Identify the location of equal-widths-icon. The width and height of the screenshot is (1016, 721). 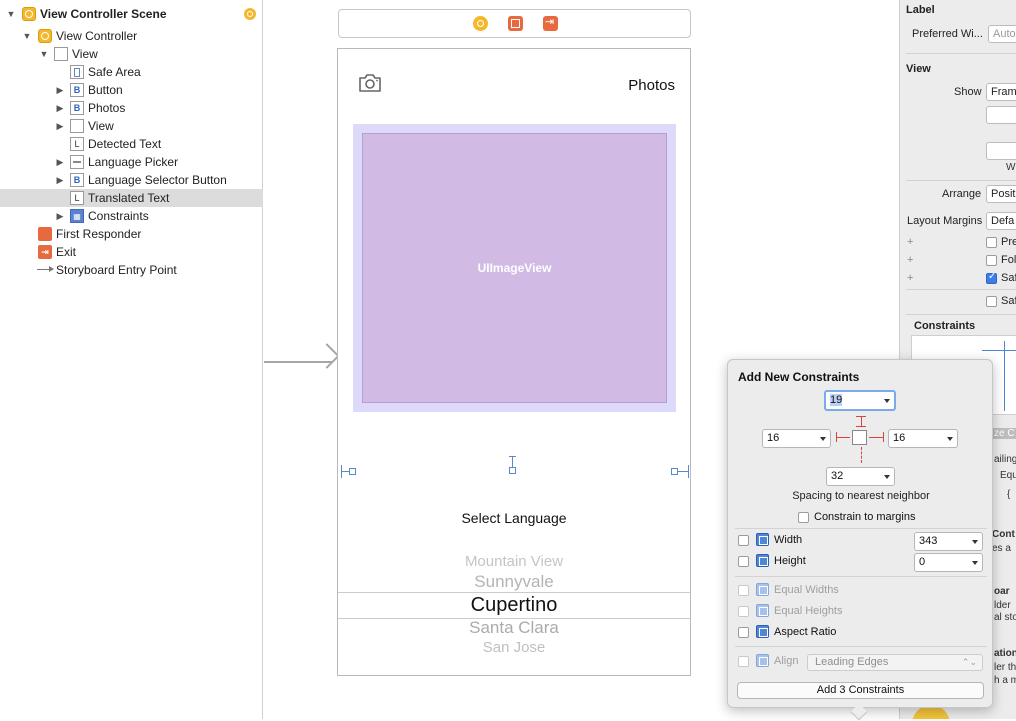
(762, 589).